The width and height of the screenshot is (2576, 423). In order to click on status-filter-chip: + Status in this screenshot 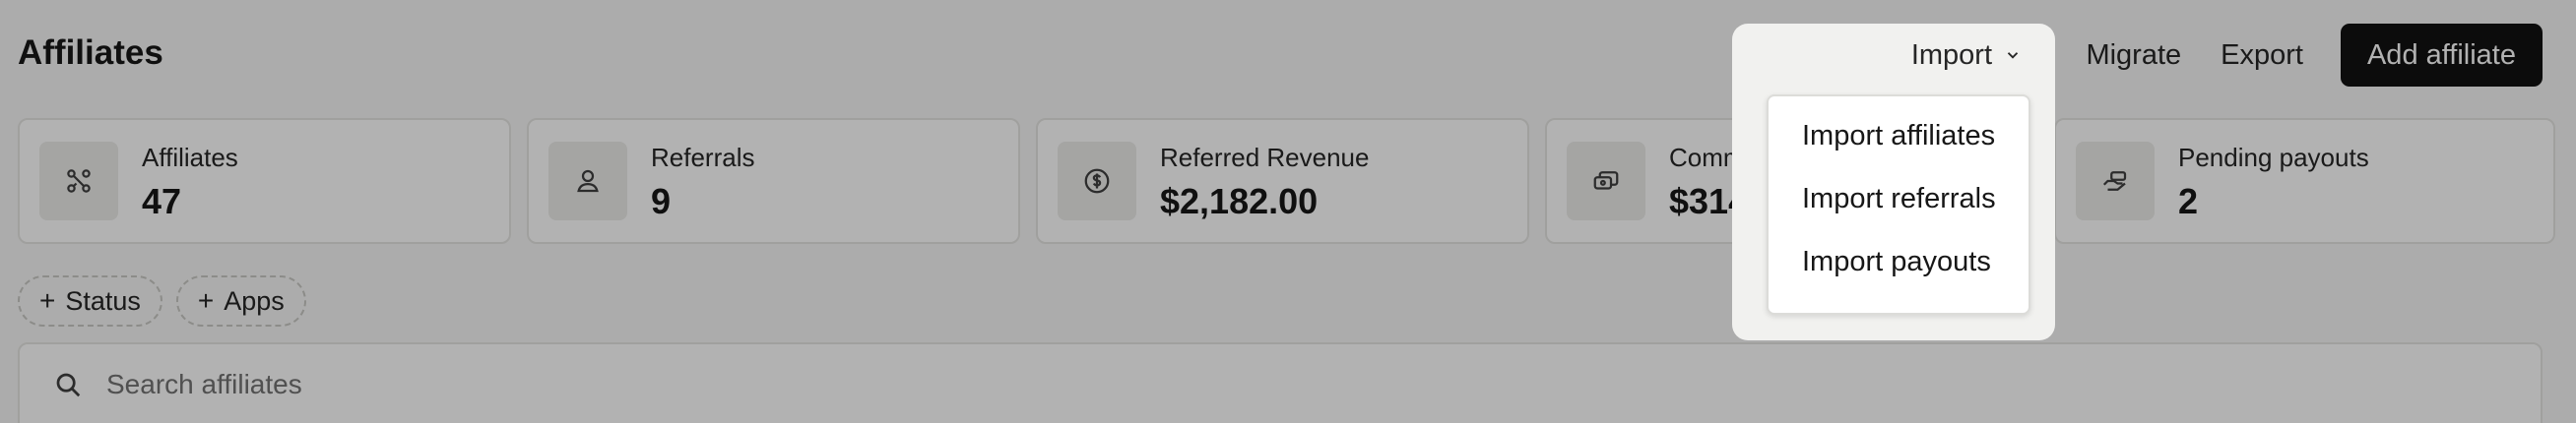, I will do `click(90, 301)`.